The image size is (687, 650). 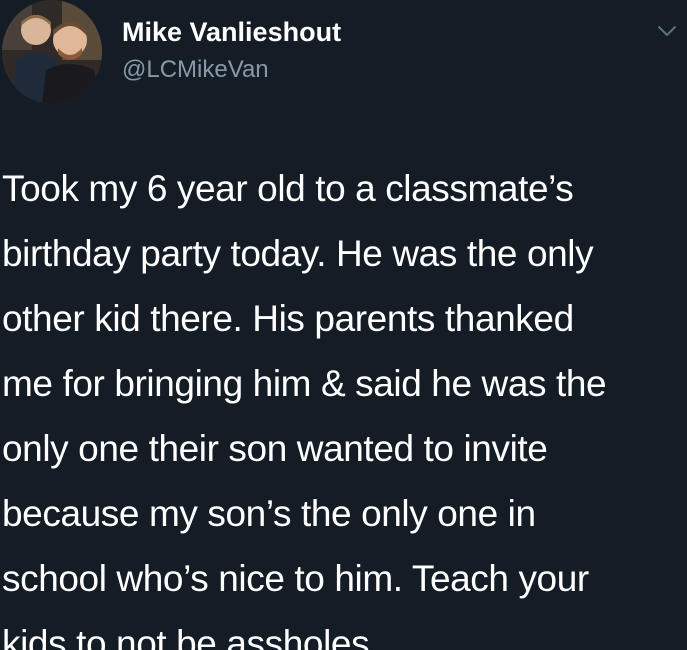 I want to click on tweet-text-line: other kid there. His parents thanked, so click(x=288, y=318).